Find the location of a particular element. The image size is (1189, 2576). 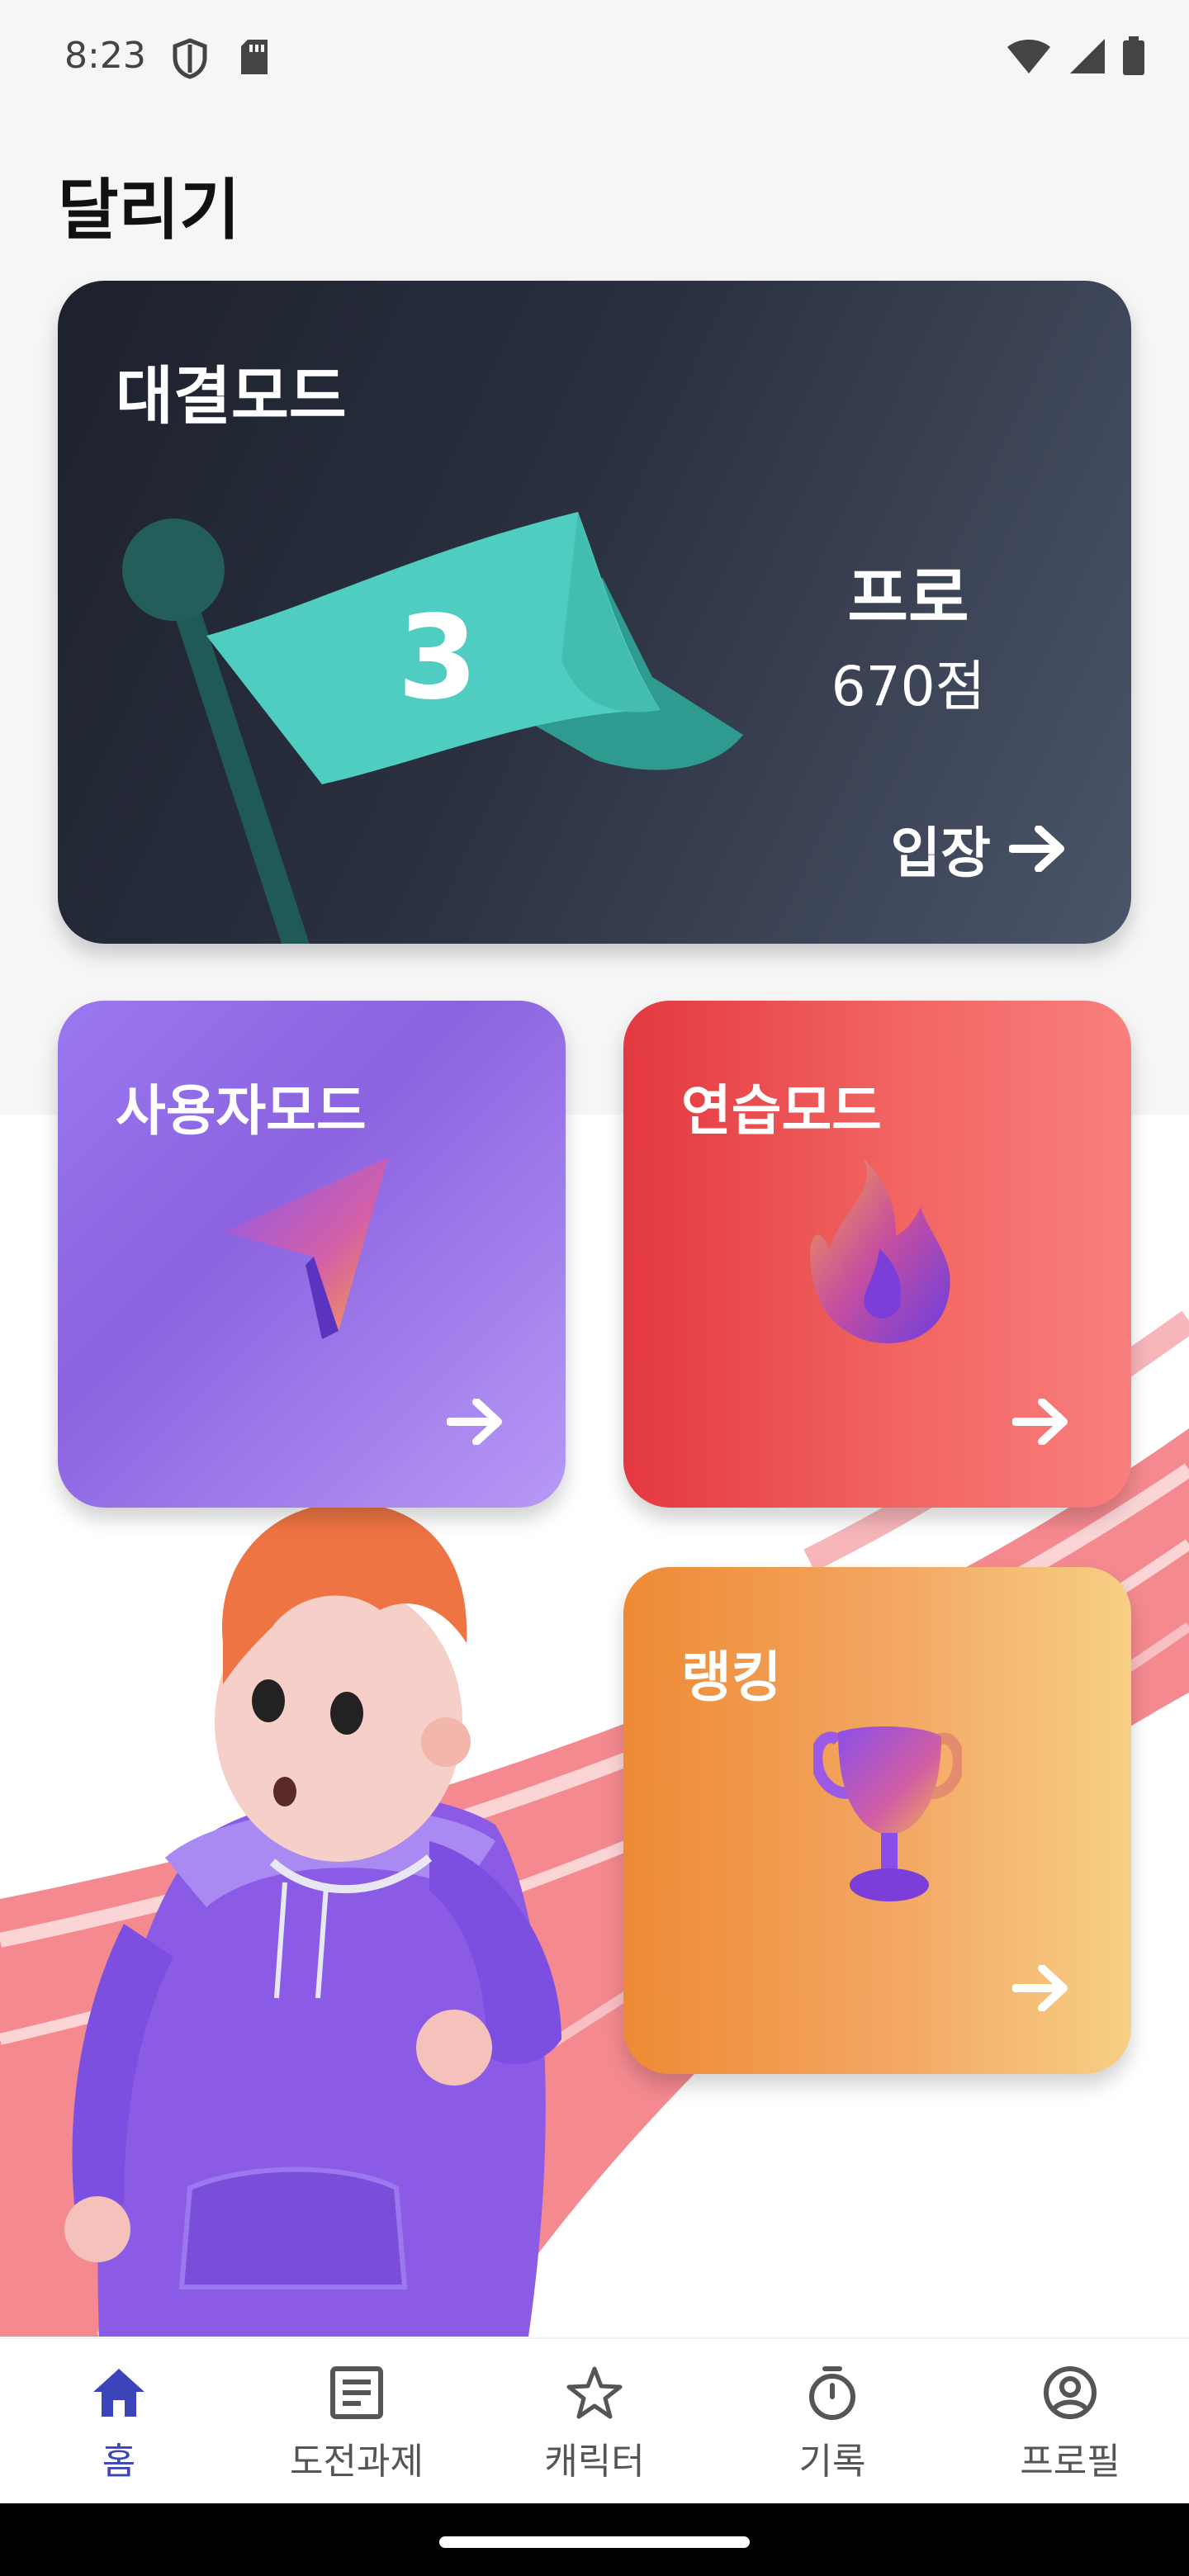

practice-mode-title: 연습모드 is located at coordinates (781, 1111).